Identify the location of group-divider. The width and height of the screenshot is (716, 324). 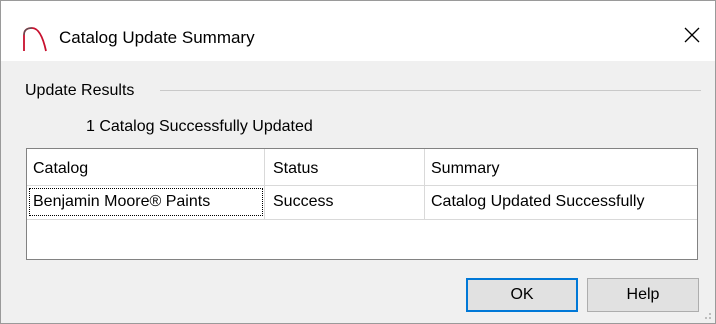
(430, 90).